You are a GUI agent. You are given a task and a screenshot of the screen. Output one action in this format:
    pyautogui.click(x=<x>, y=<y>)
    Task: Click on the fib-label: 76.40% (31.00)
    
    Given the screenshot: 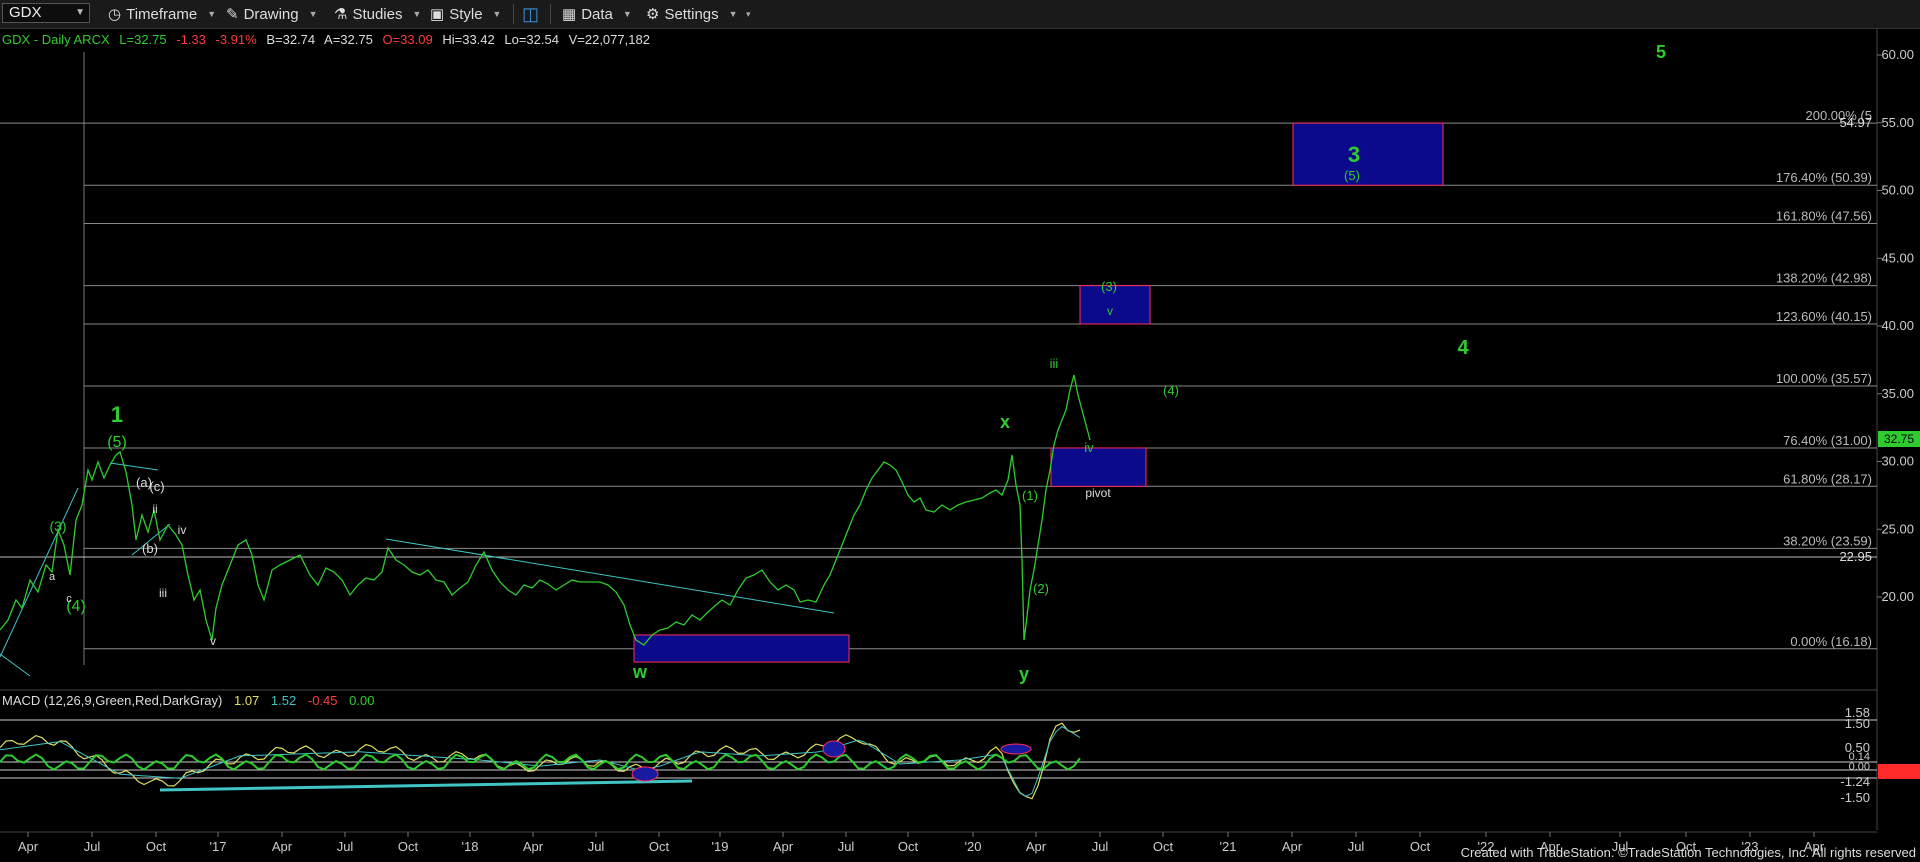 What is the action you would take?
    pyautogui.click(x=1827, y=440)
    